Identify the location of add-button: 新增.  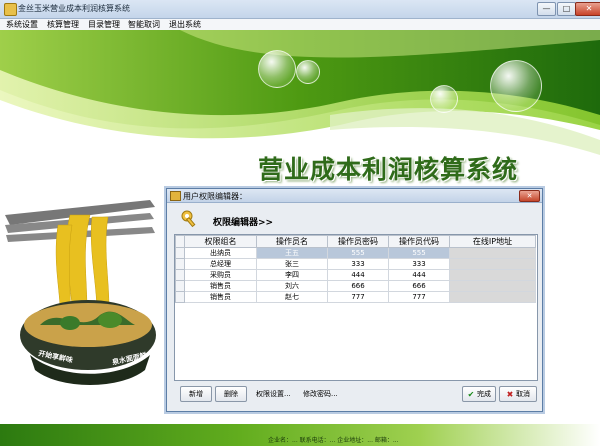
(196, 394).